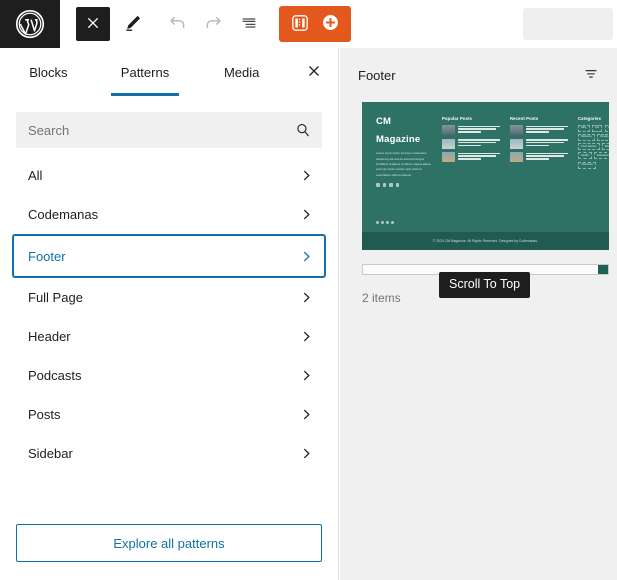 The height and width of the screenshot is (580, 617). I want to click on brand-line-2: Magazine, so click(398, 139).